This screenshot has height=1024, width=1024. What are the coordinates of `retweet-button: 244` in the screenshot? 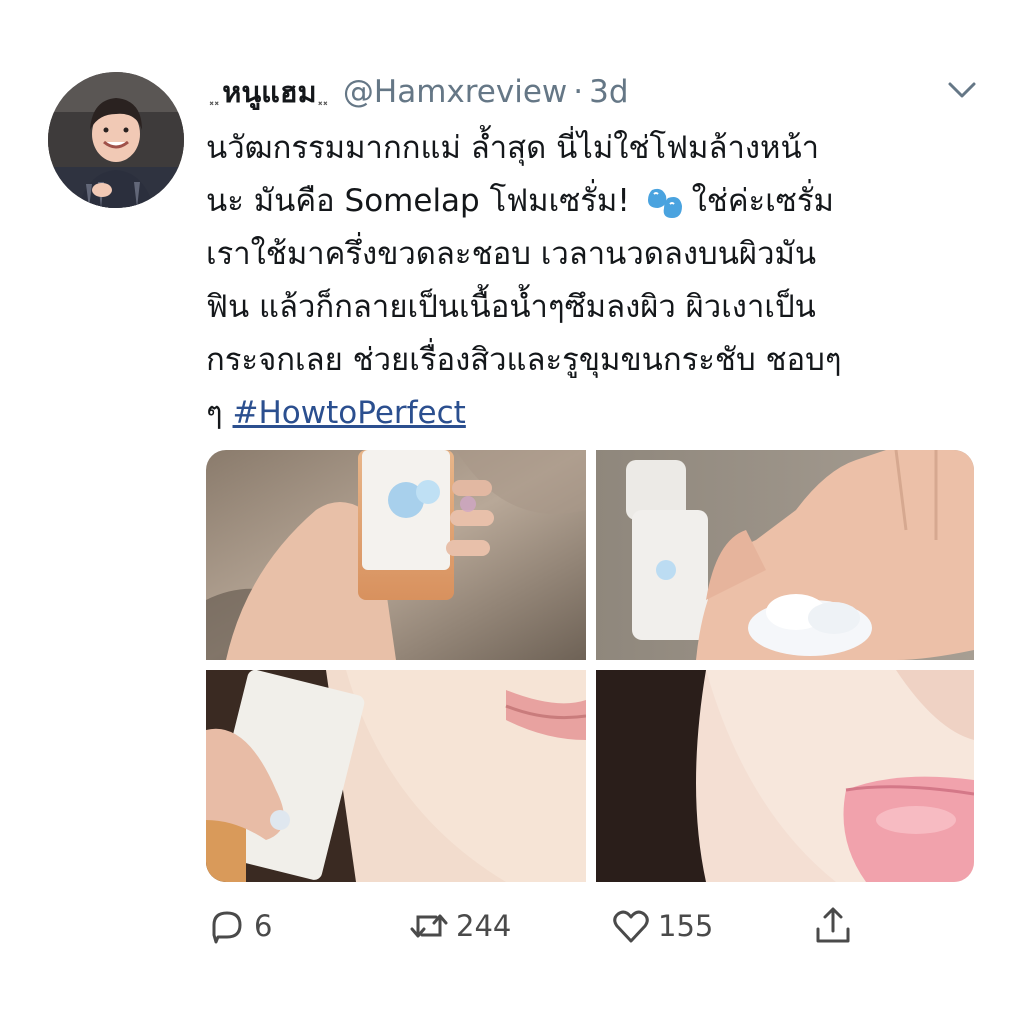 It's located at (459, 926).